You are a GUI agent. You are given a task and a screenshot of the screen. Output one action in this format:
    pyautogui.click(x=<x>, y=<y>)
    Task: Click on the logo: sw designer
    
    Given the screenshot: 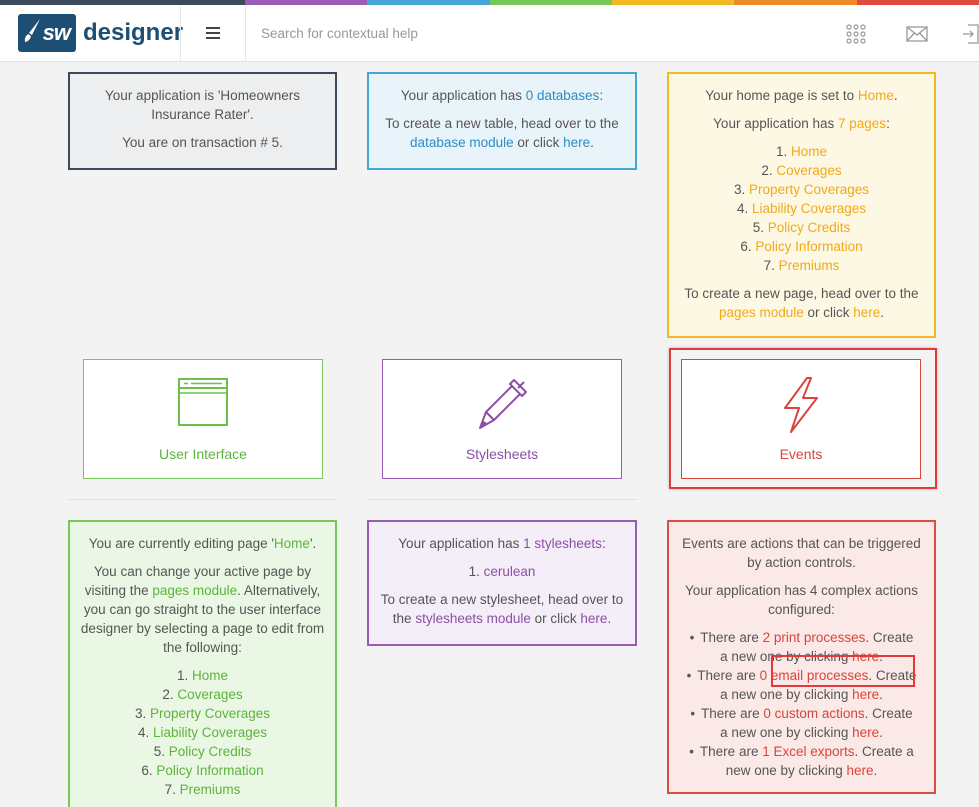 What is the action you would take?
    pyautogui.click(x=100, y=33)
    